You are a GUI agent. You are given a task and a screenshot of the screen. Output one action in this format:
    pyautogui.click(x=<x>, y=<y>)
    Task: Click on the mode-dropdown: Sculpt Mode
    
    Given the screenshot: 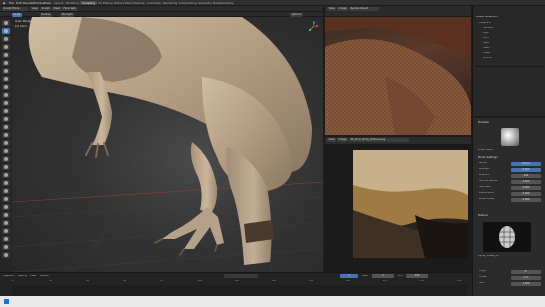 What is the action you would take?
    pyautogui.click(x=15, y=9)
    